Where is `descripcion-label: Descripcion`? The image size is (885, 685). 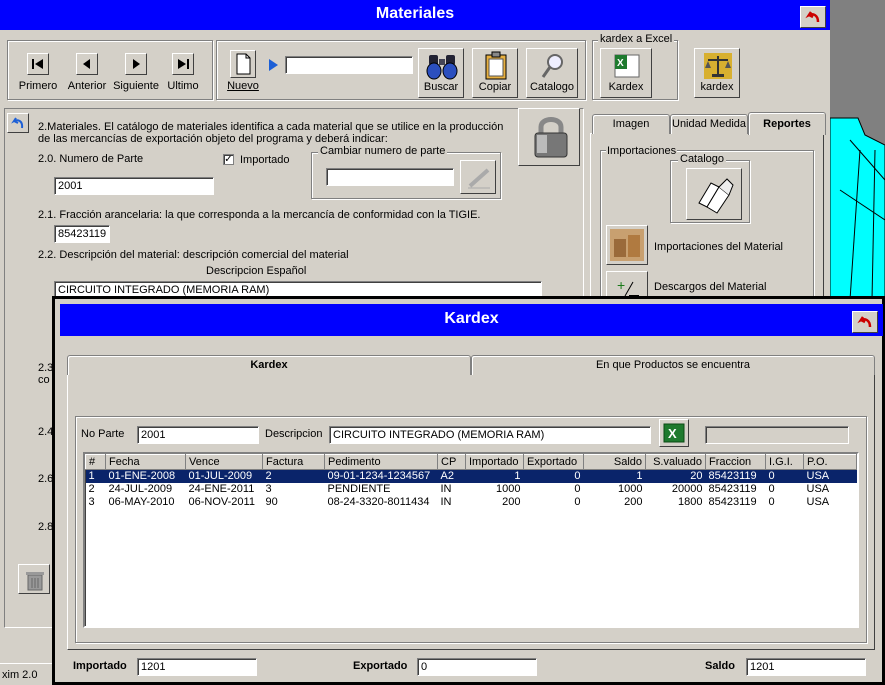 descripcion-label: Descripcion is located at coordinates (294, 434).